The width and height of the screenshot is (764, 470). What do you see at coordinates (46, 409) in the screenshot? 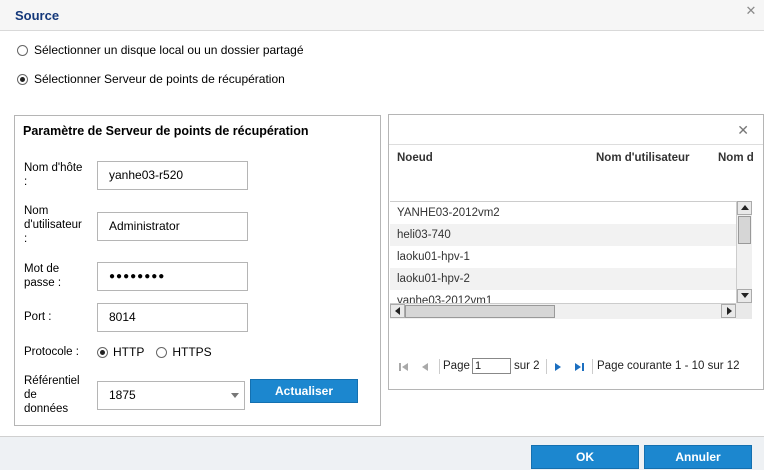
I see `datastore-label-line: données` at bounding box center [46, 409].